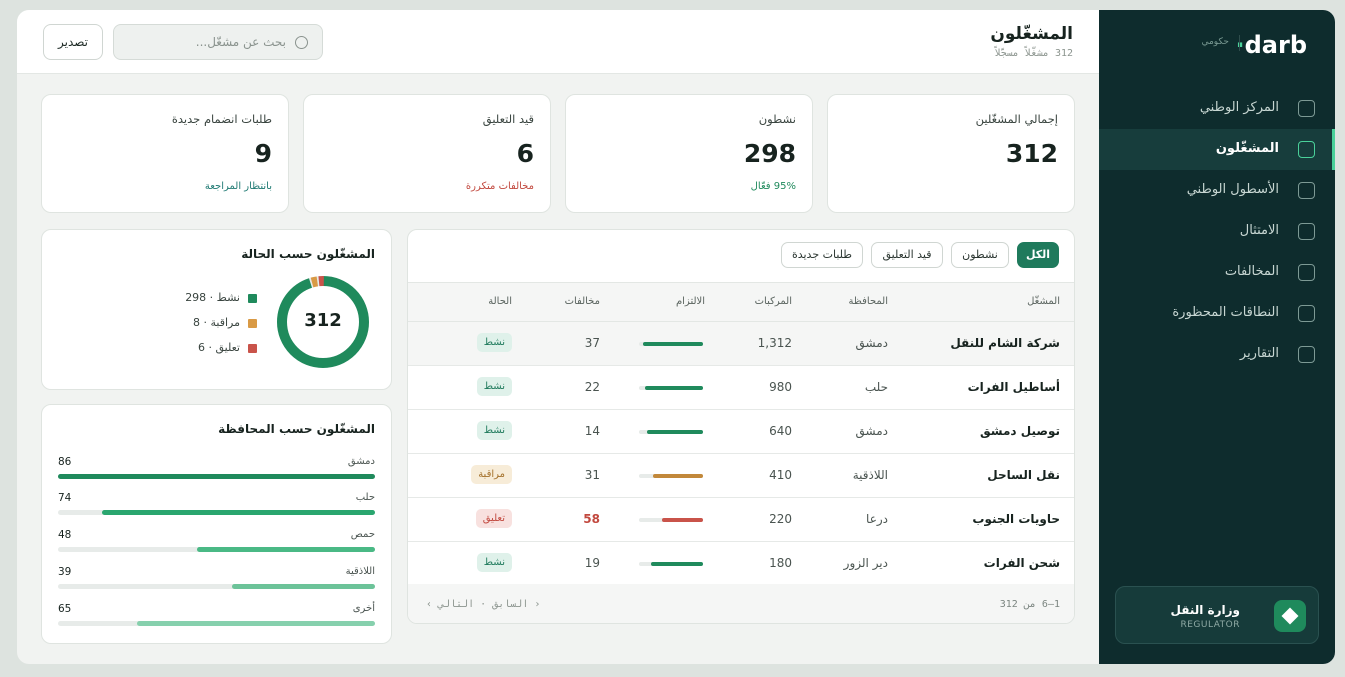 This screenshot has height=677, width=1345. I want to click on operator-province: دير الزور, so click(865, 563).